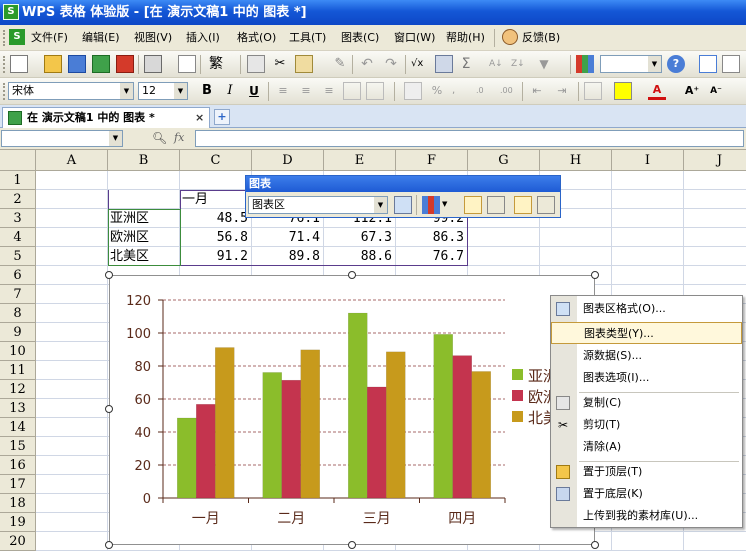 Image resolution: width=746 pixels, height=556 pixels. I want to click on menu-item-bring-to-front: 置于顶层(T), so click(646, 472).